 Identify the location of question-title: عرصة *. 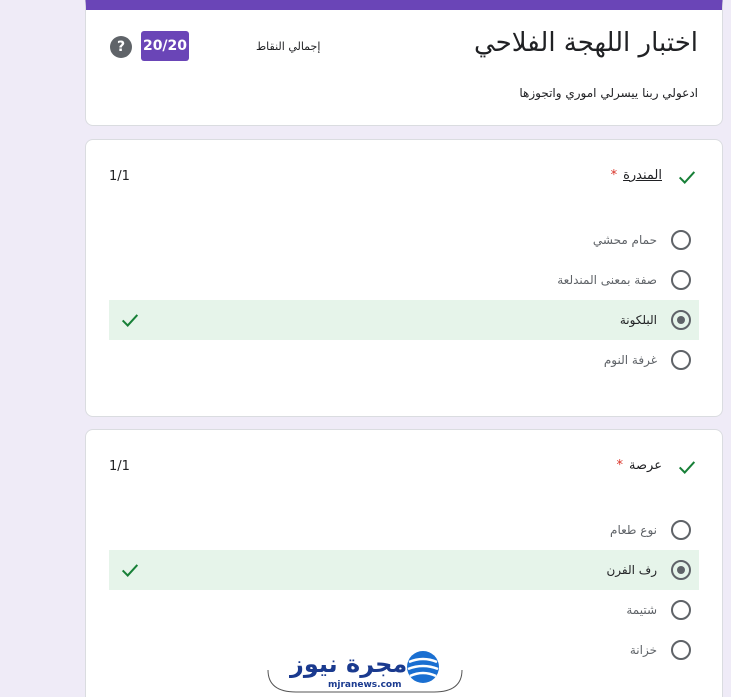
(639, 465).